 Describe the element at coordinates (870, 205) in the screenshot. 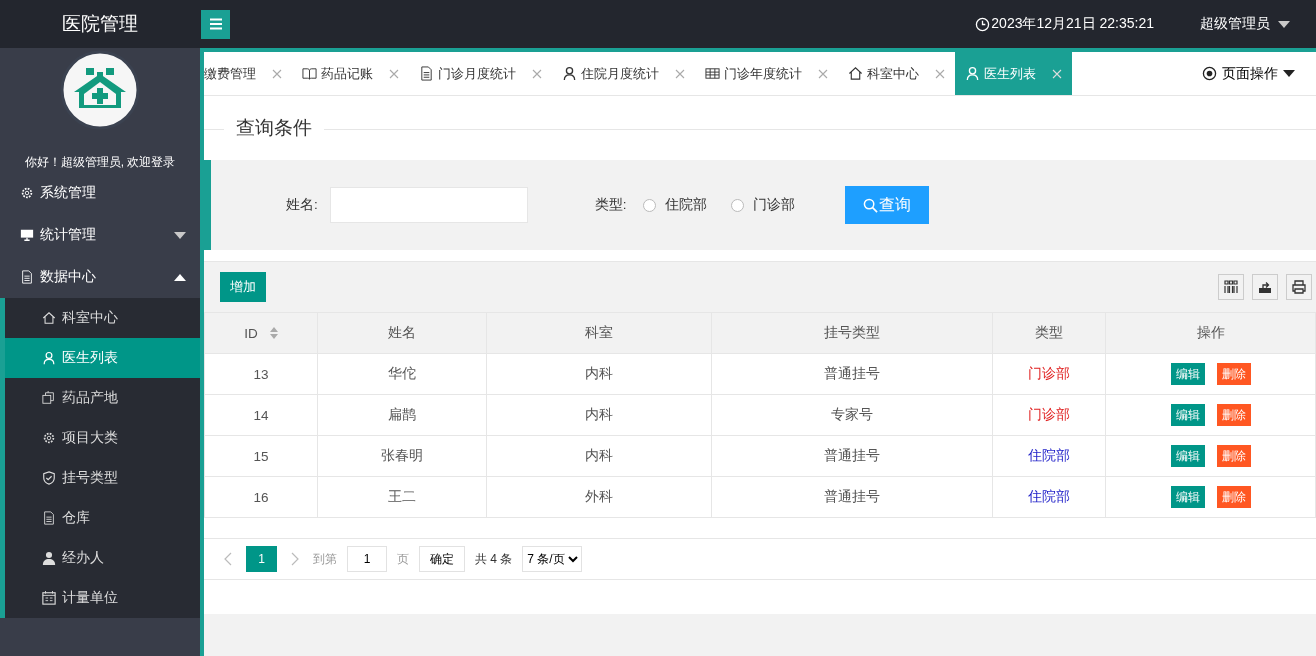

I see `search-icon` at that location.